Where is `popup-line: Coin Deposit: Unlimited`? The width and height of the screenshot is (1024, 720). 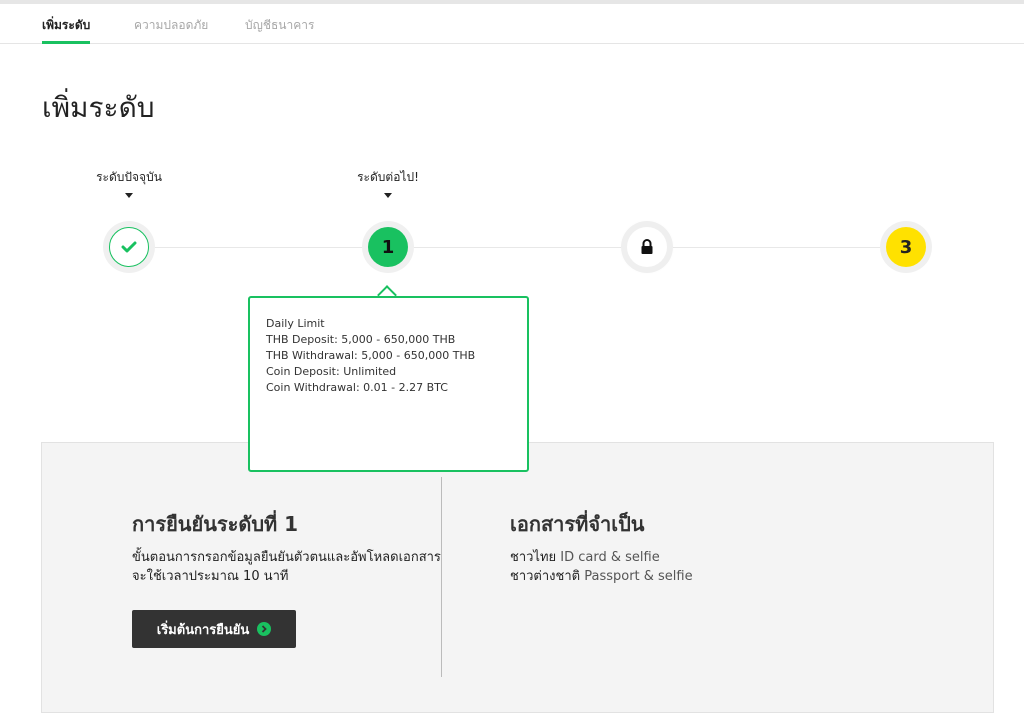
popup-line: Coin Deposit: Unlimited is located at coordinates (331, 371).